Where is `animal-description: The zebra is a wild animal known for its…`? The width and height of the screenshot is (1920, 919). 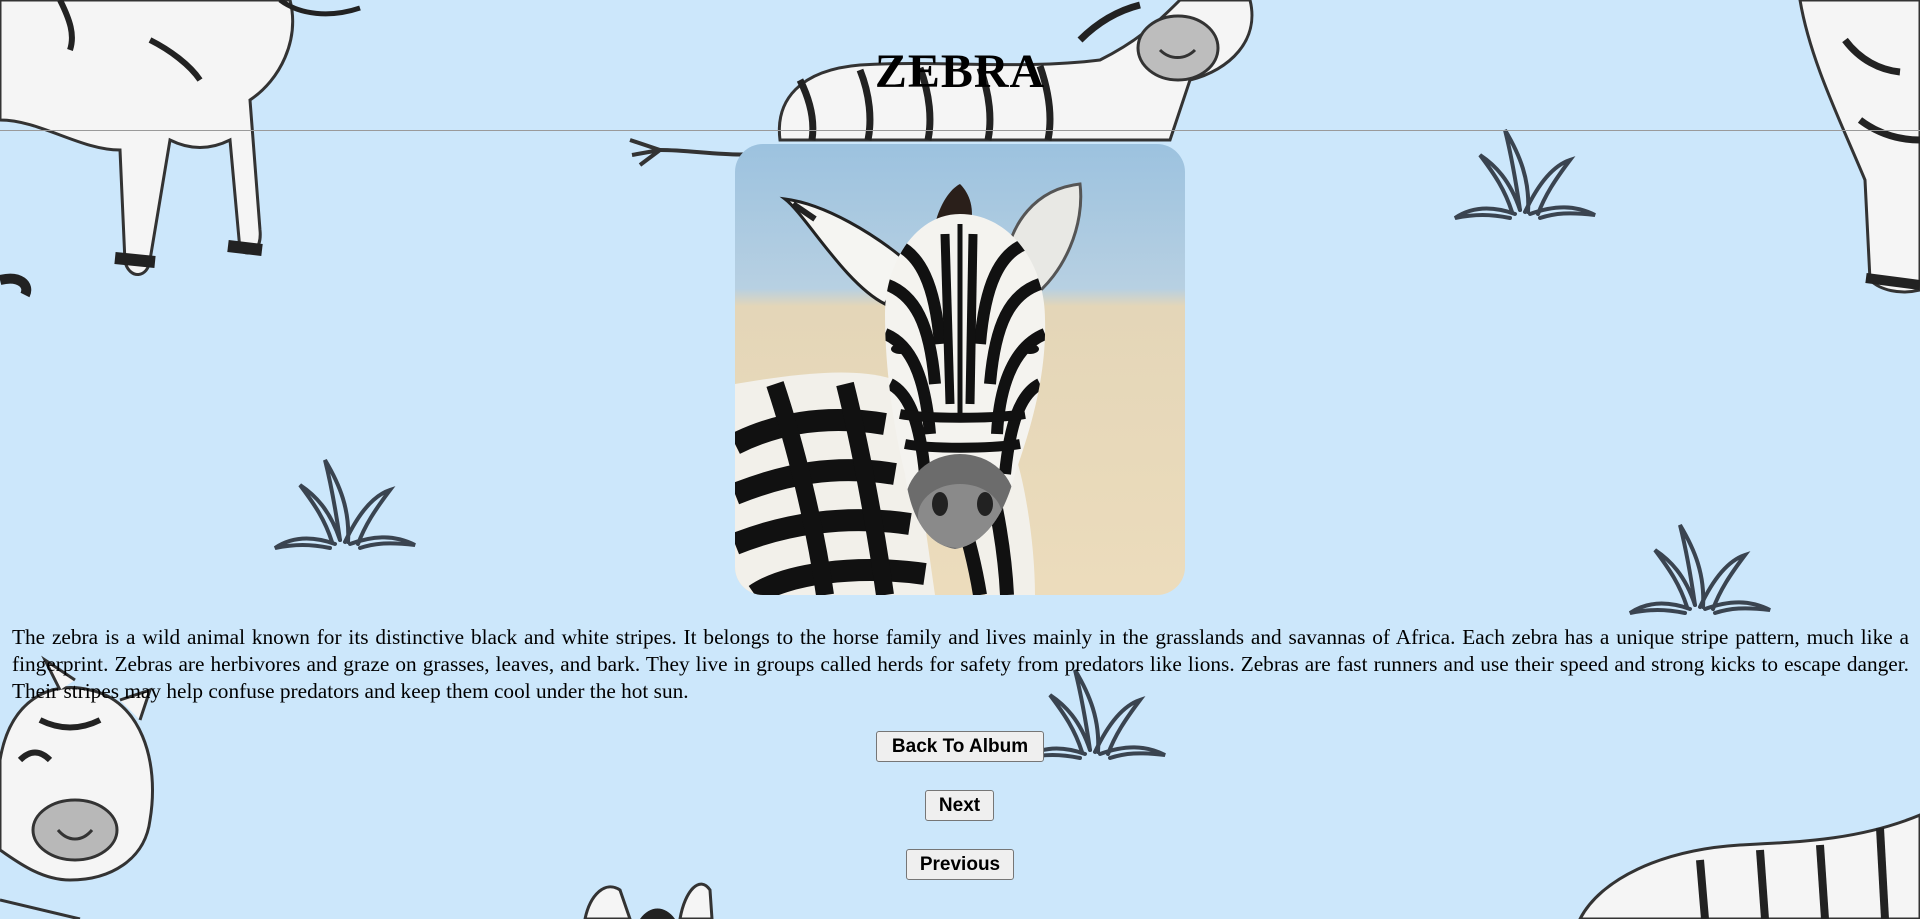
animal-description: The zebra is a wild animal known for its… is located at coordinates (960, 664).